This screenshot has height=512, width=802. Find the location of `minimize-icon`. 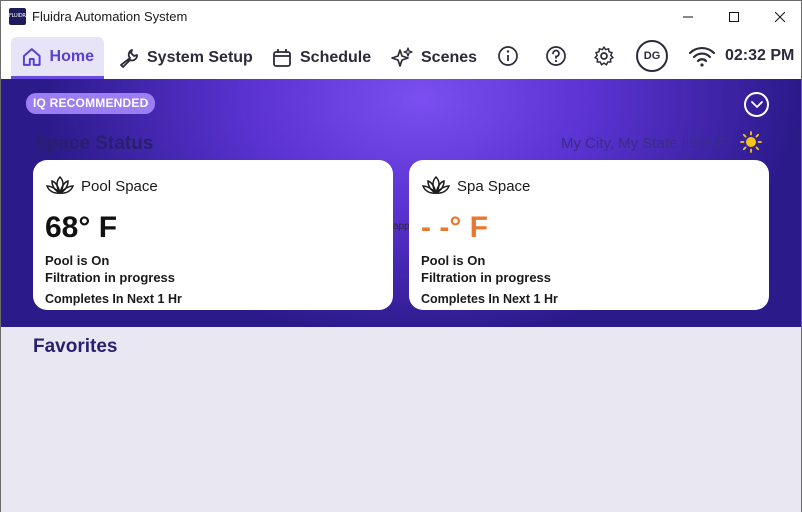

minimize-icon is located at coordinates (688, 16).